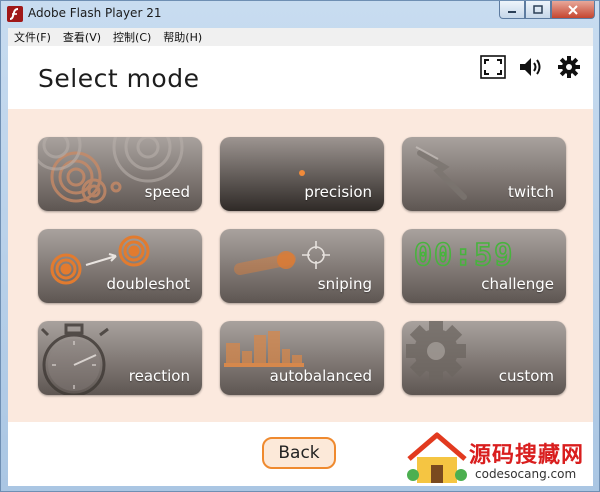 This screenshot has width=600, height=492. What do you see at coordinates (15, 14) in the screenshot?
I see `flash-app-icon` at bounding box center [15, 14].